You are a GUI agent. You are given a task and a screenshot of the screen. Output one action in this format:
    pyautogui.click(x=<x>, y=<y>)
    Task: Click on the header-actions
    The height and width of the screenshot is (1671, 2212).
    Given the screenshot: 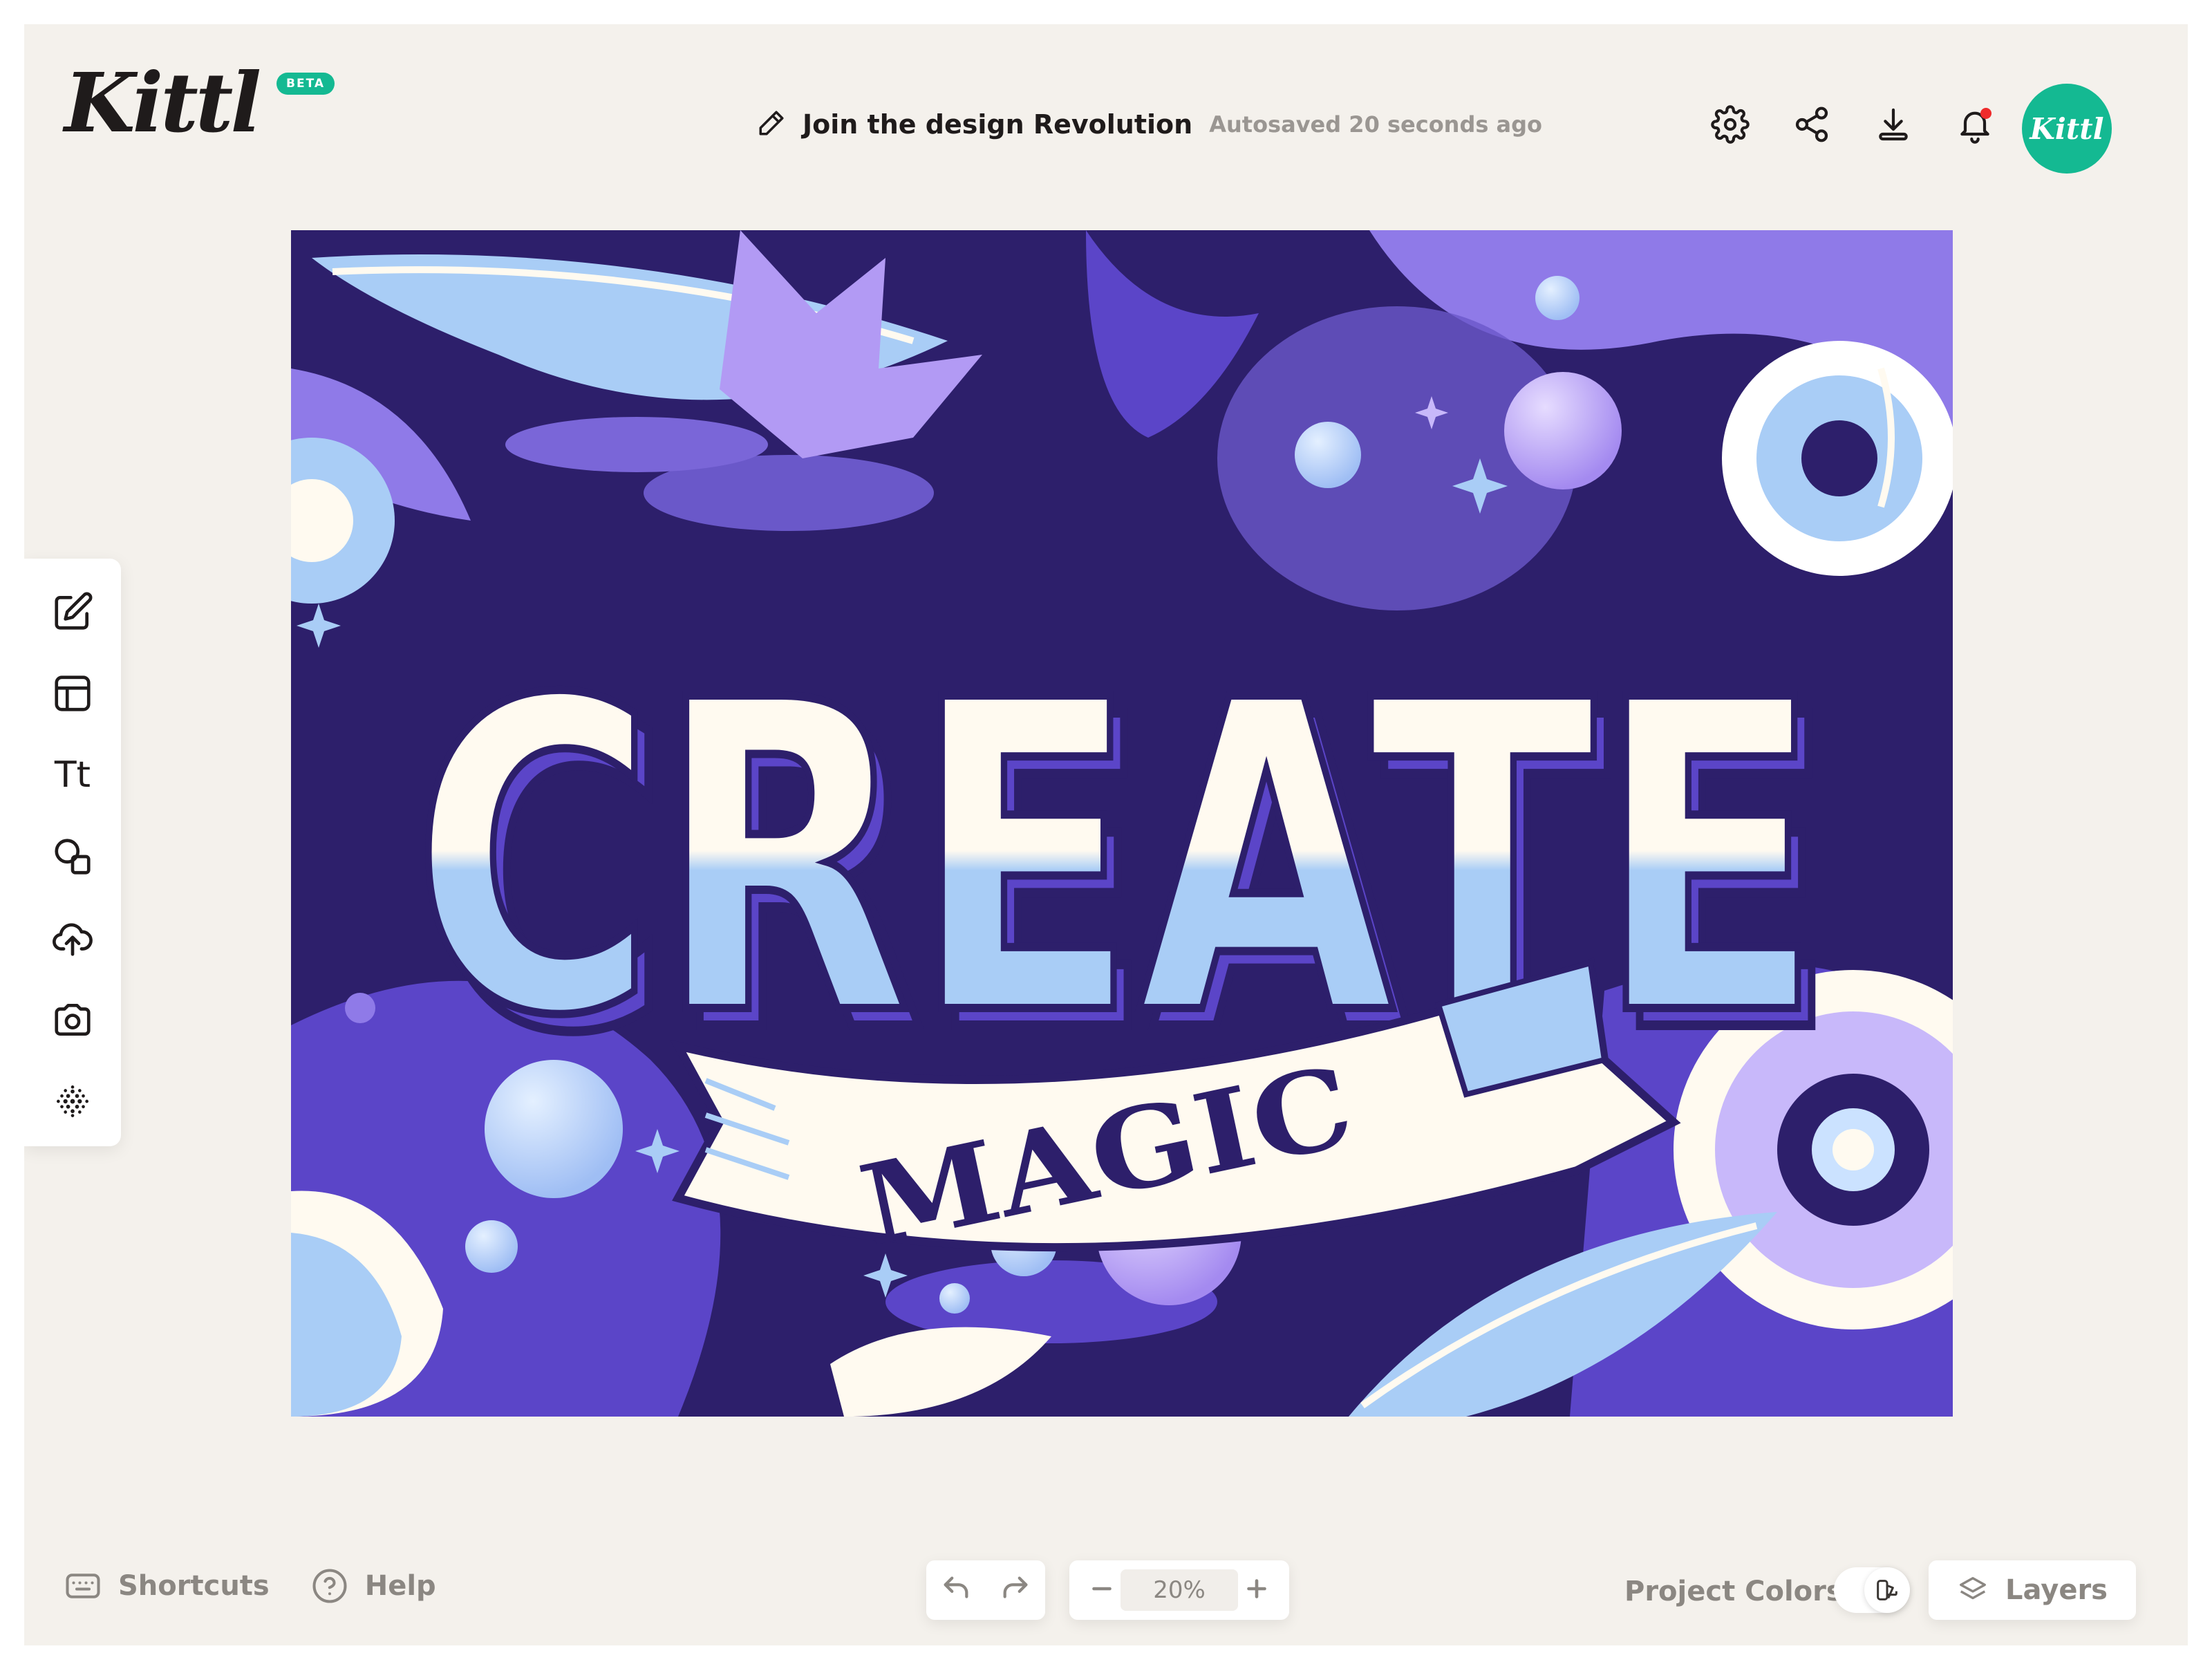 What is the action you would take?
    pyautogui.click(x=1853, y=124)
    